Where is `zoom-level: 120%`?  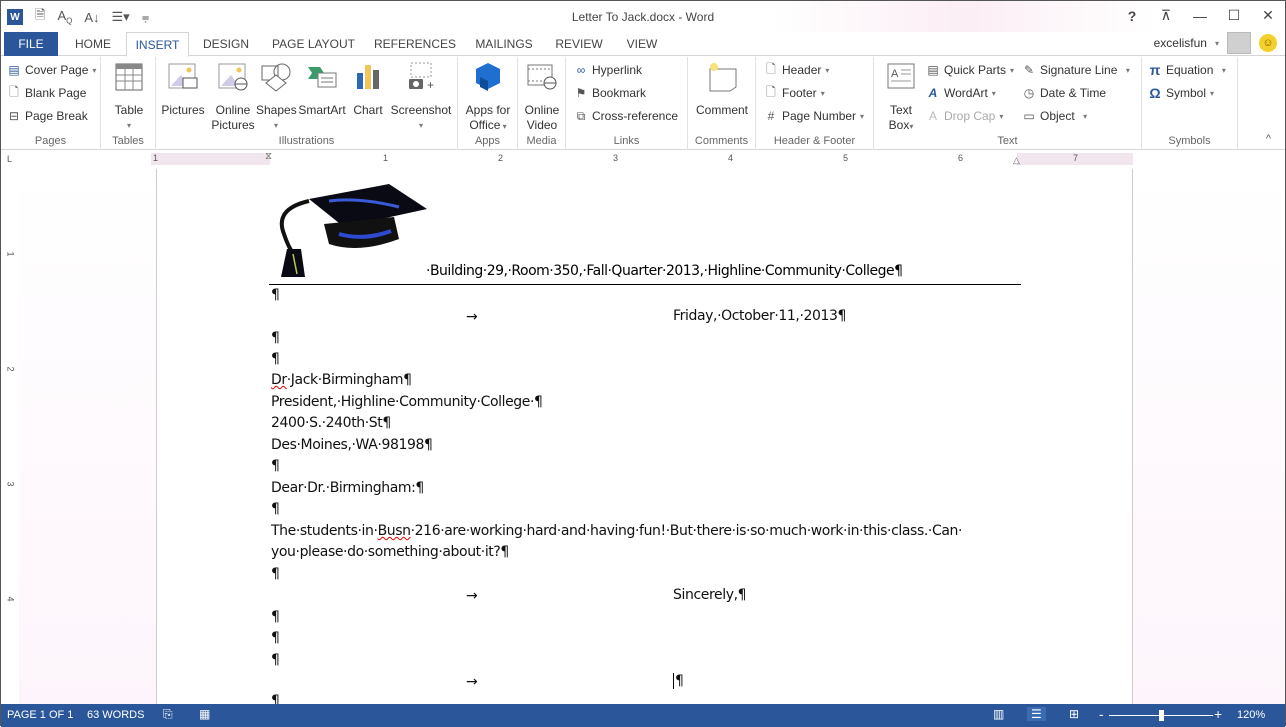 zoom-level: 120% is located at coordinates (1251, 715).